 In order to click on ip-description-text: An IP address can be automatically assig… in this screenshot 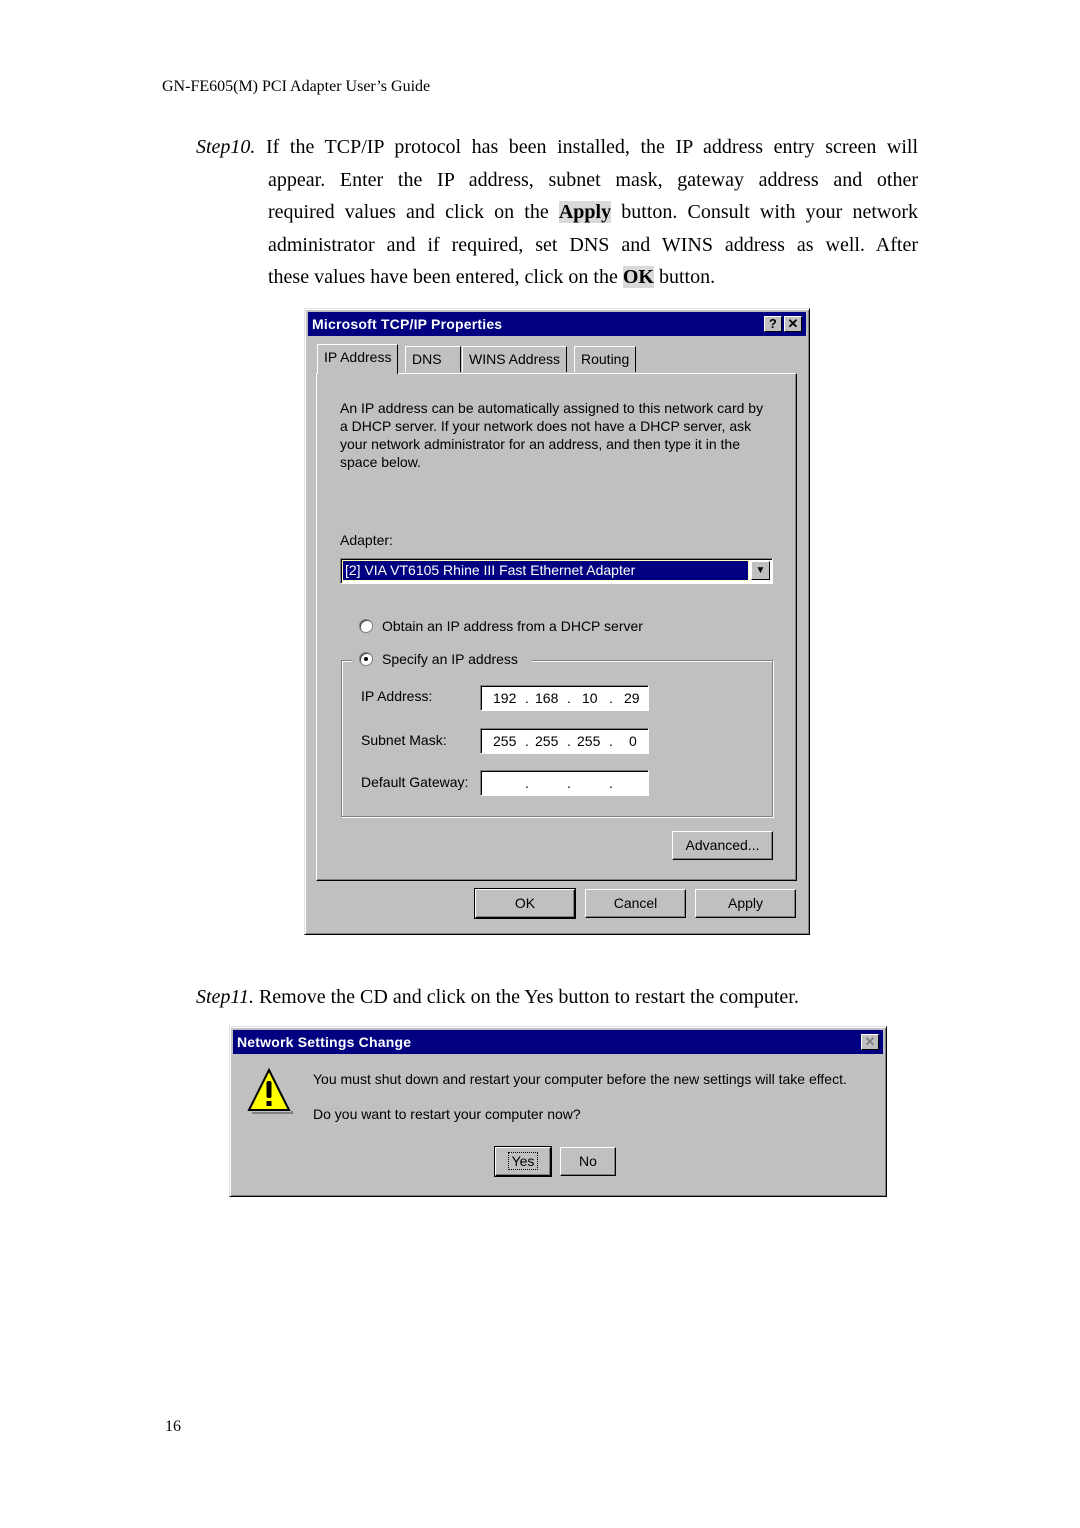, I will do `click(552, 435)`.